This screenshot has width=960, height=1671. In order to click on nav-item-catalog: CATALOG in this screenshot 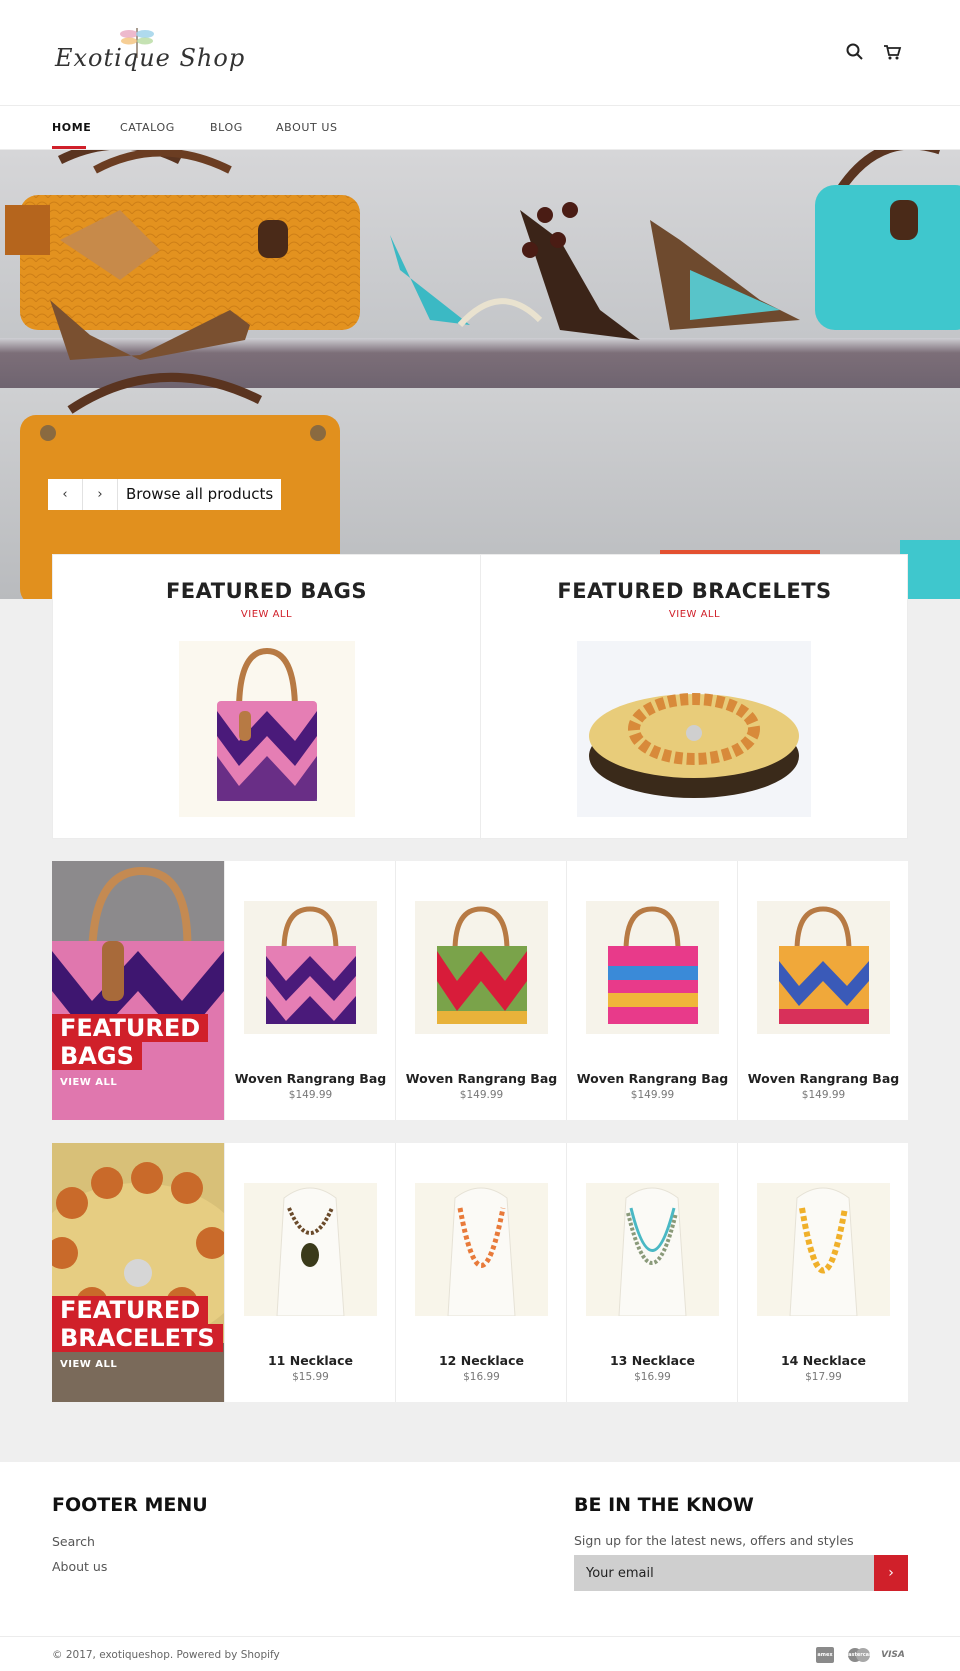, I will do `click(147, 127)`.